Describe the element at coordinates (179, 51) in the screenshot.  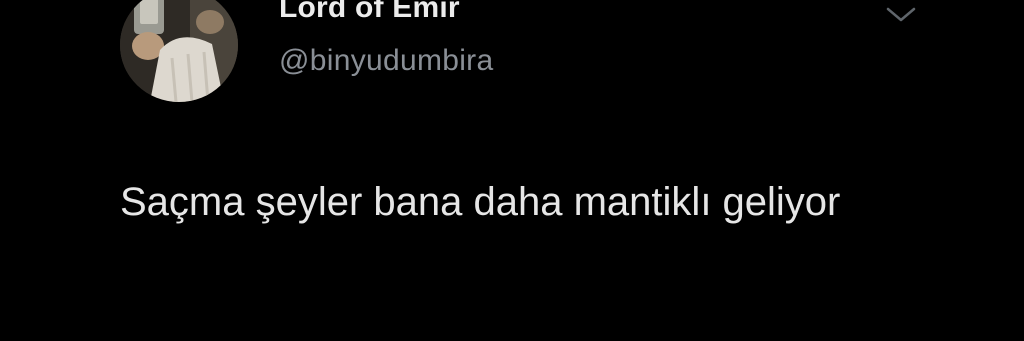
I see `avatar` at that location.